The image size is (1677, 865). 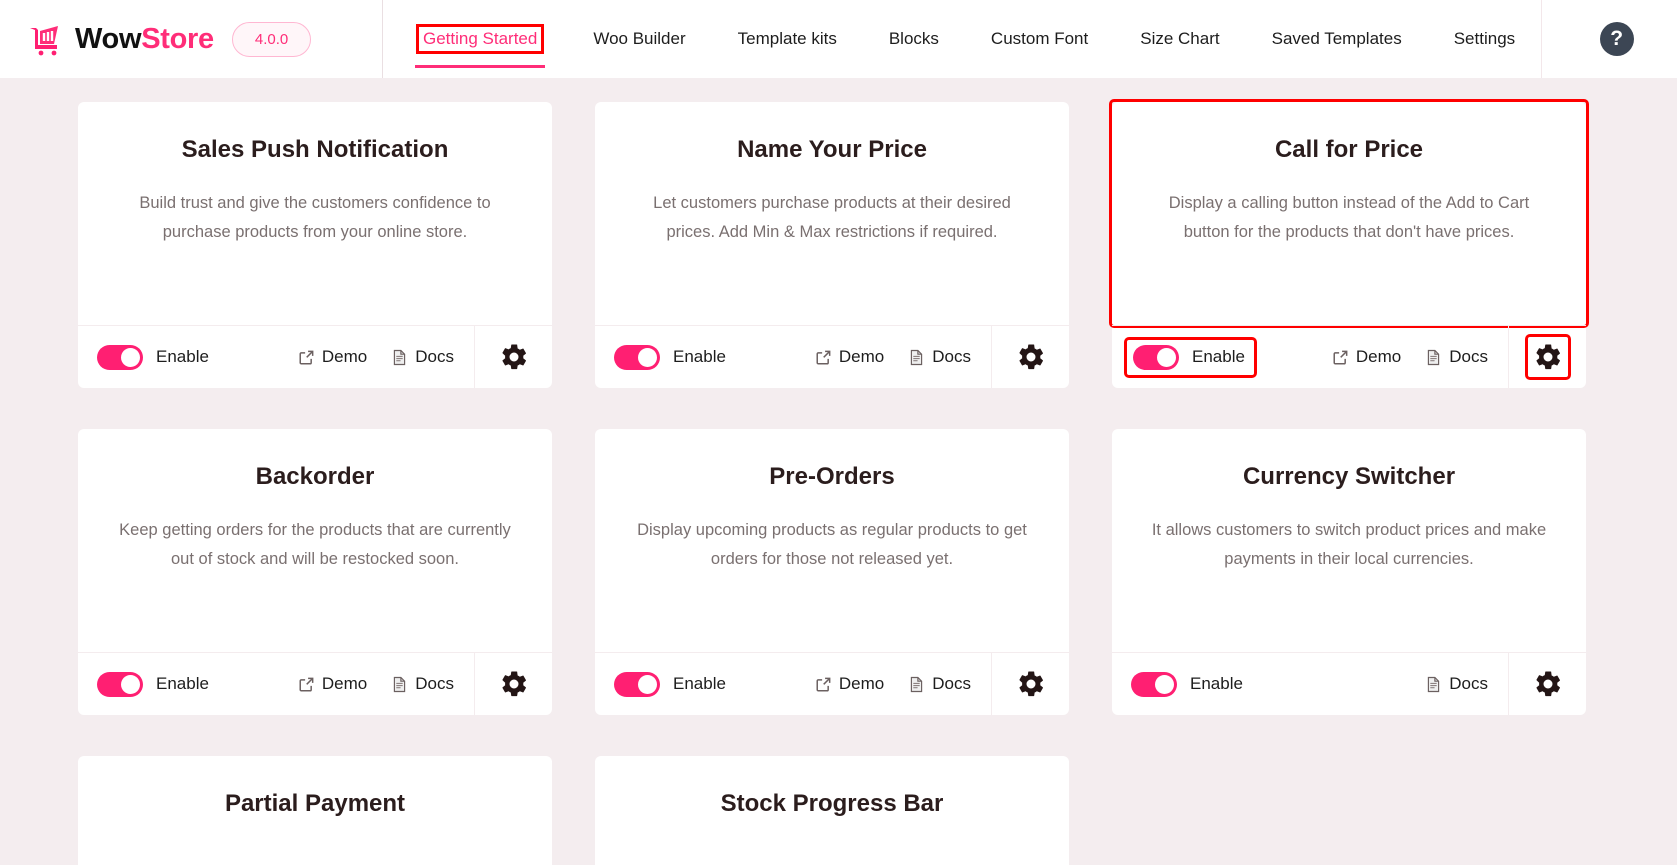 I want to click on help-area: ?, so click(x=1609, y=39).